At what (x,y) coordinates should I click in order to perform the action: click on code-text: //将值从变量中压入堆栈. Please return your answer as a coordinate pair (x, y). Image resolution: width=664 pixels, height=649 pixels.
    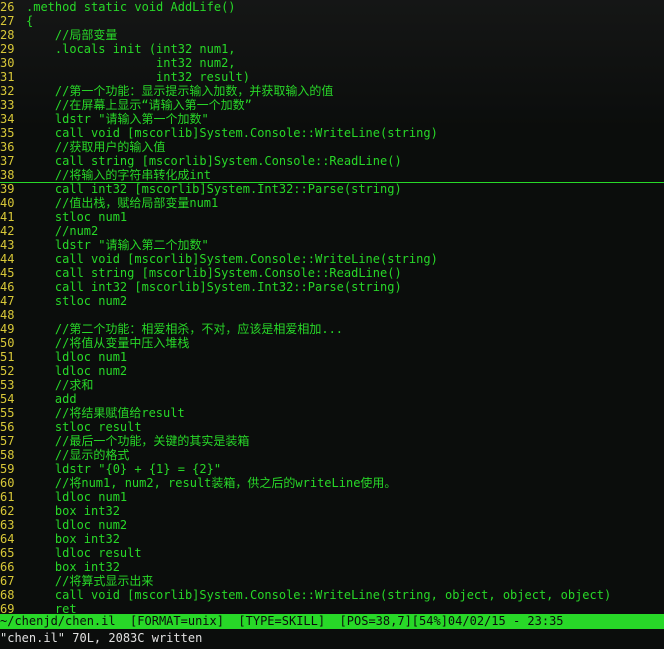
    Looking at the image, I should click on (108, 343).